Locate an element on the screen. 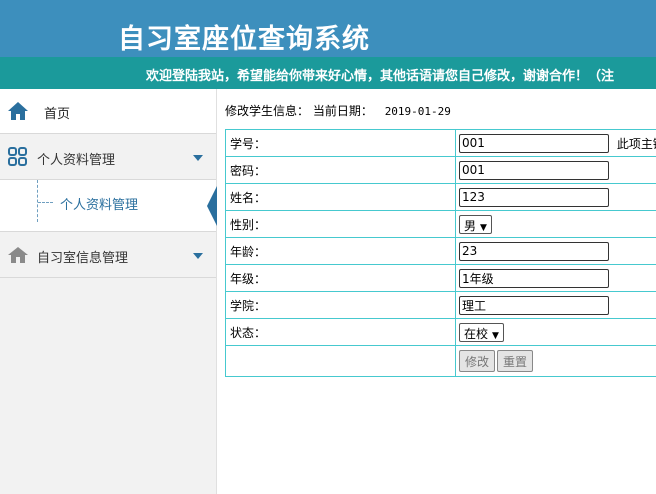 The width and height of the screenshot is (656, 494). grade-input is located at coordinates (534, 278).